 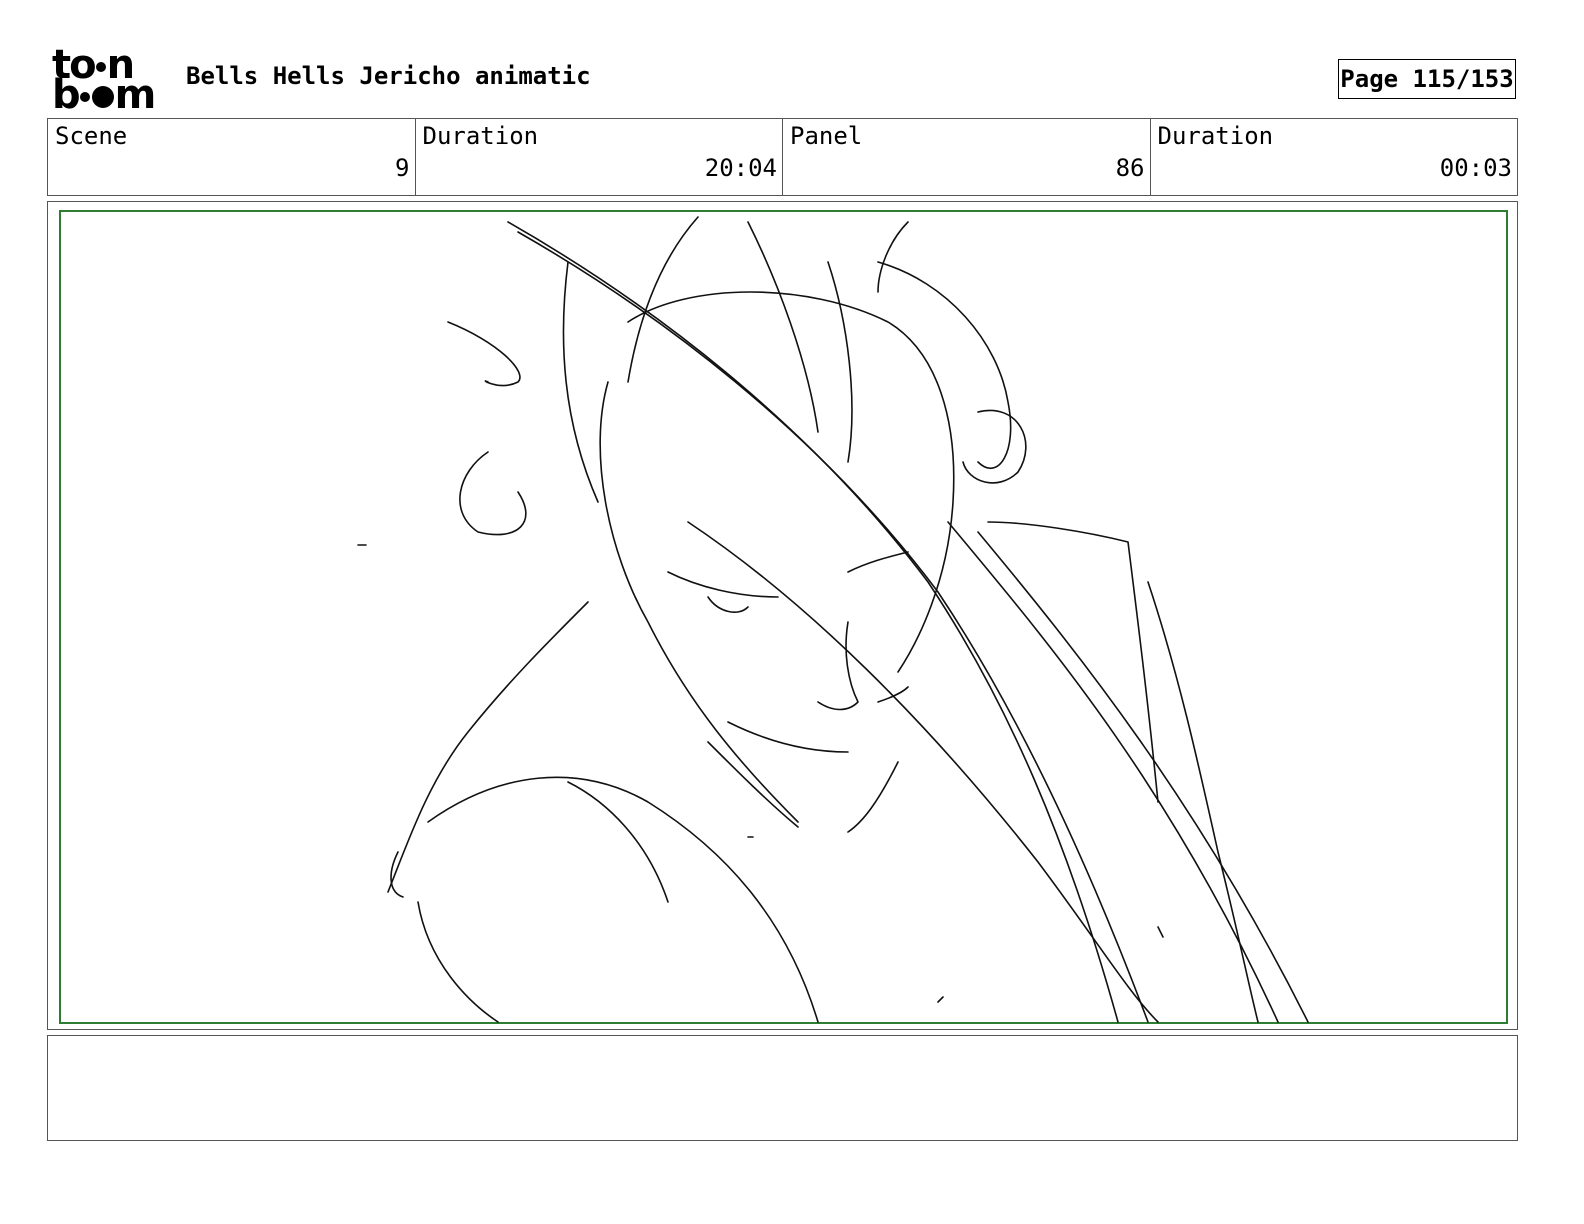 I want to click on scene-duration-value: 20:04, so click(x=740, y=168).